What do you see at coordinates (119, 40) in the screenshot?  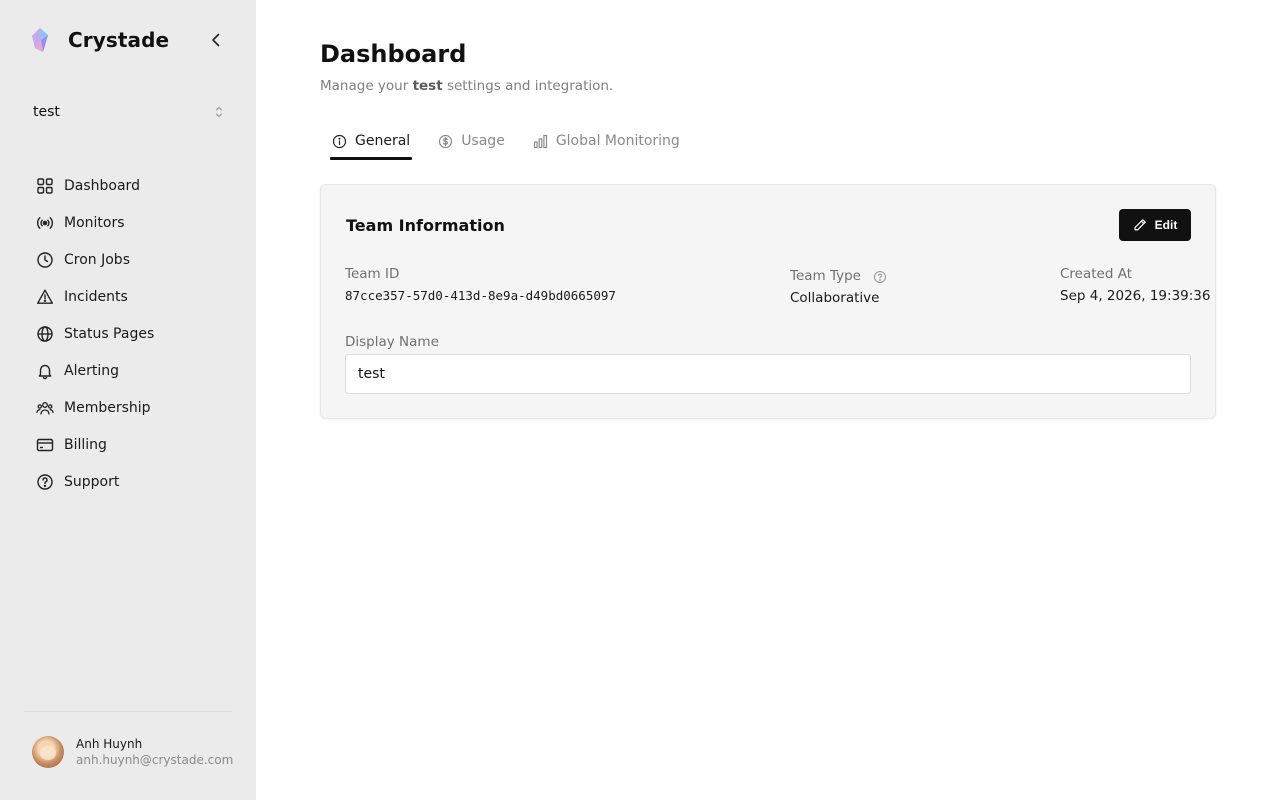 I see `brand-name: Crystade` at bounding box center [119, 40].